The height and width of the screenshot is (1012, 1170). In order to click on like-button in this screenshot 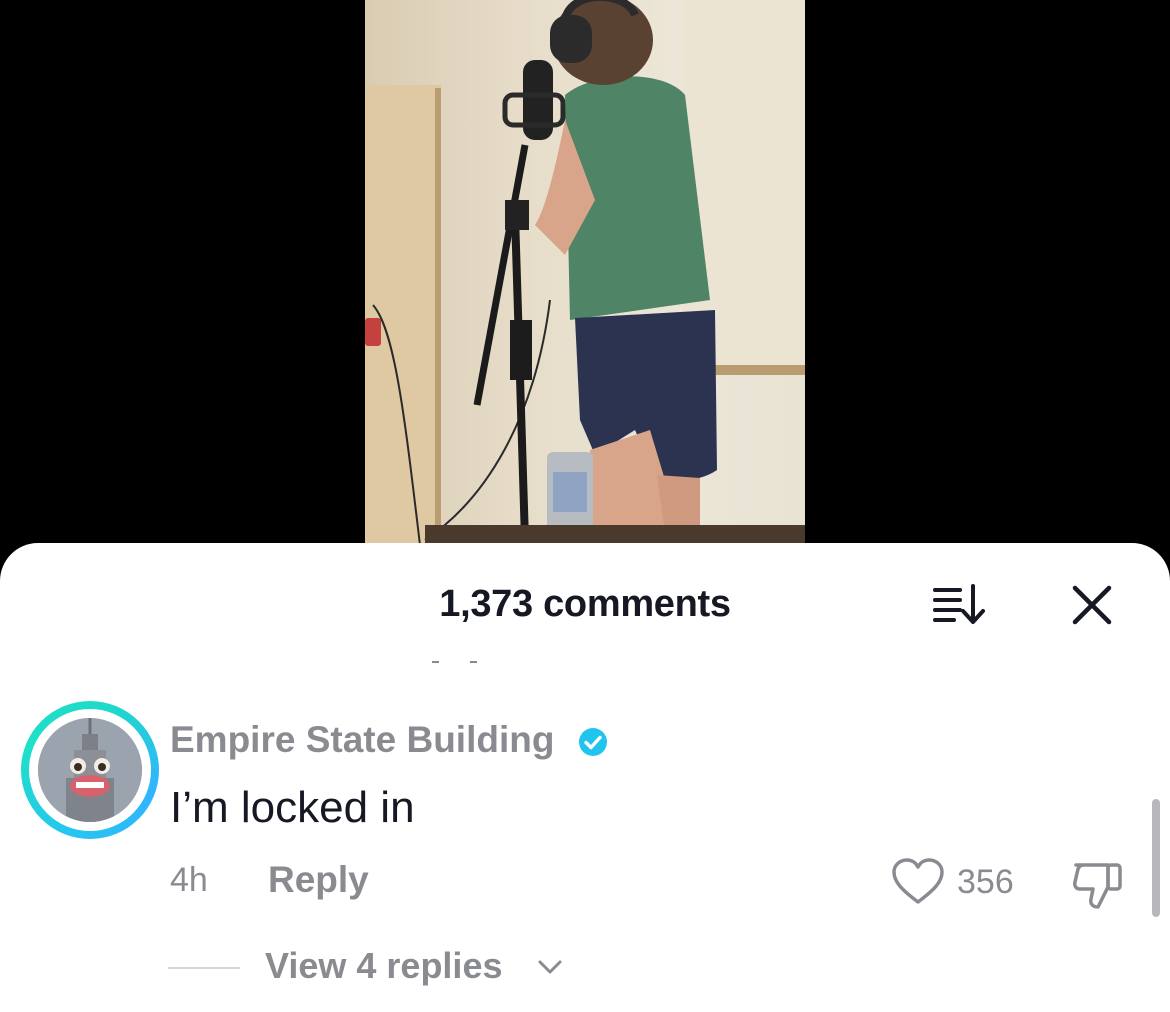, I will do `click(918, 882)`.